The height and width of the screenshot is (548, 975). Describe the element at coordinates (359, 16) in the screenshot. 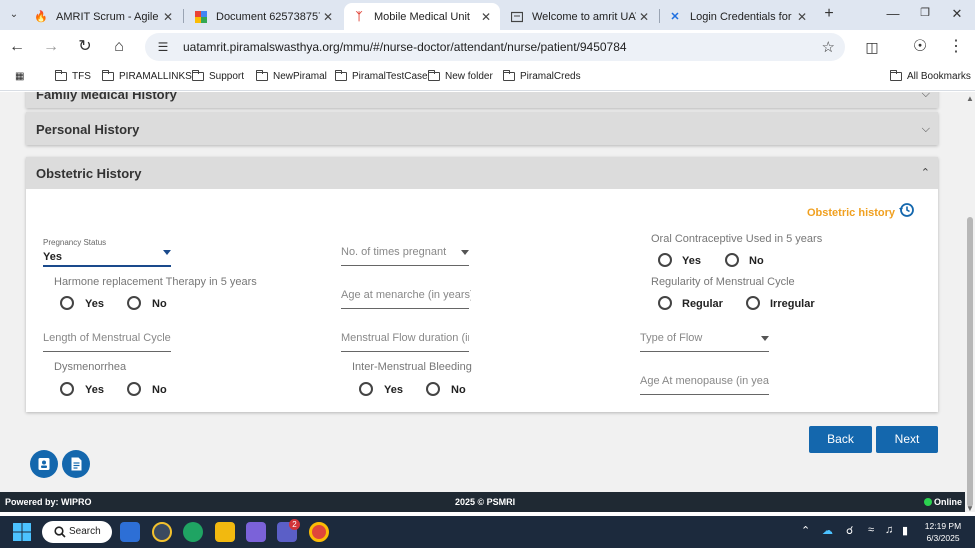

I see `piramal-icon: ᛉ` at that location.